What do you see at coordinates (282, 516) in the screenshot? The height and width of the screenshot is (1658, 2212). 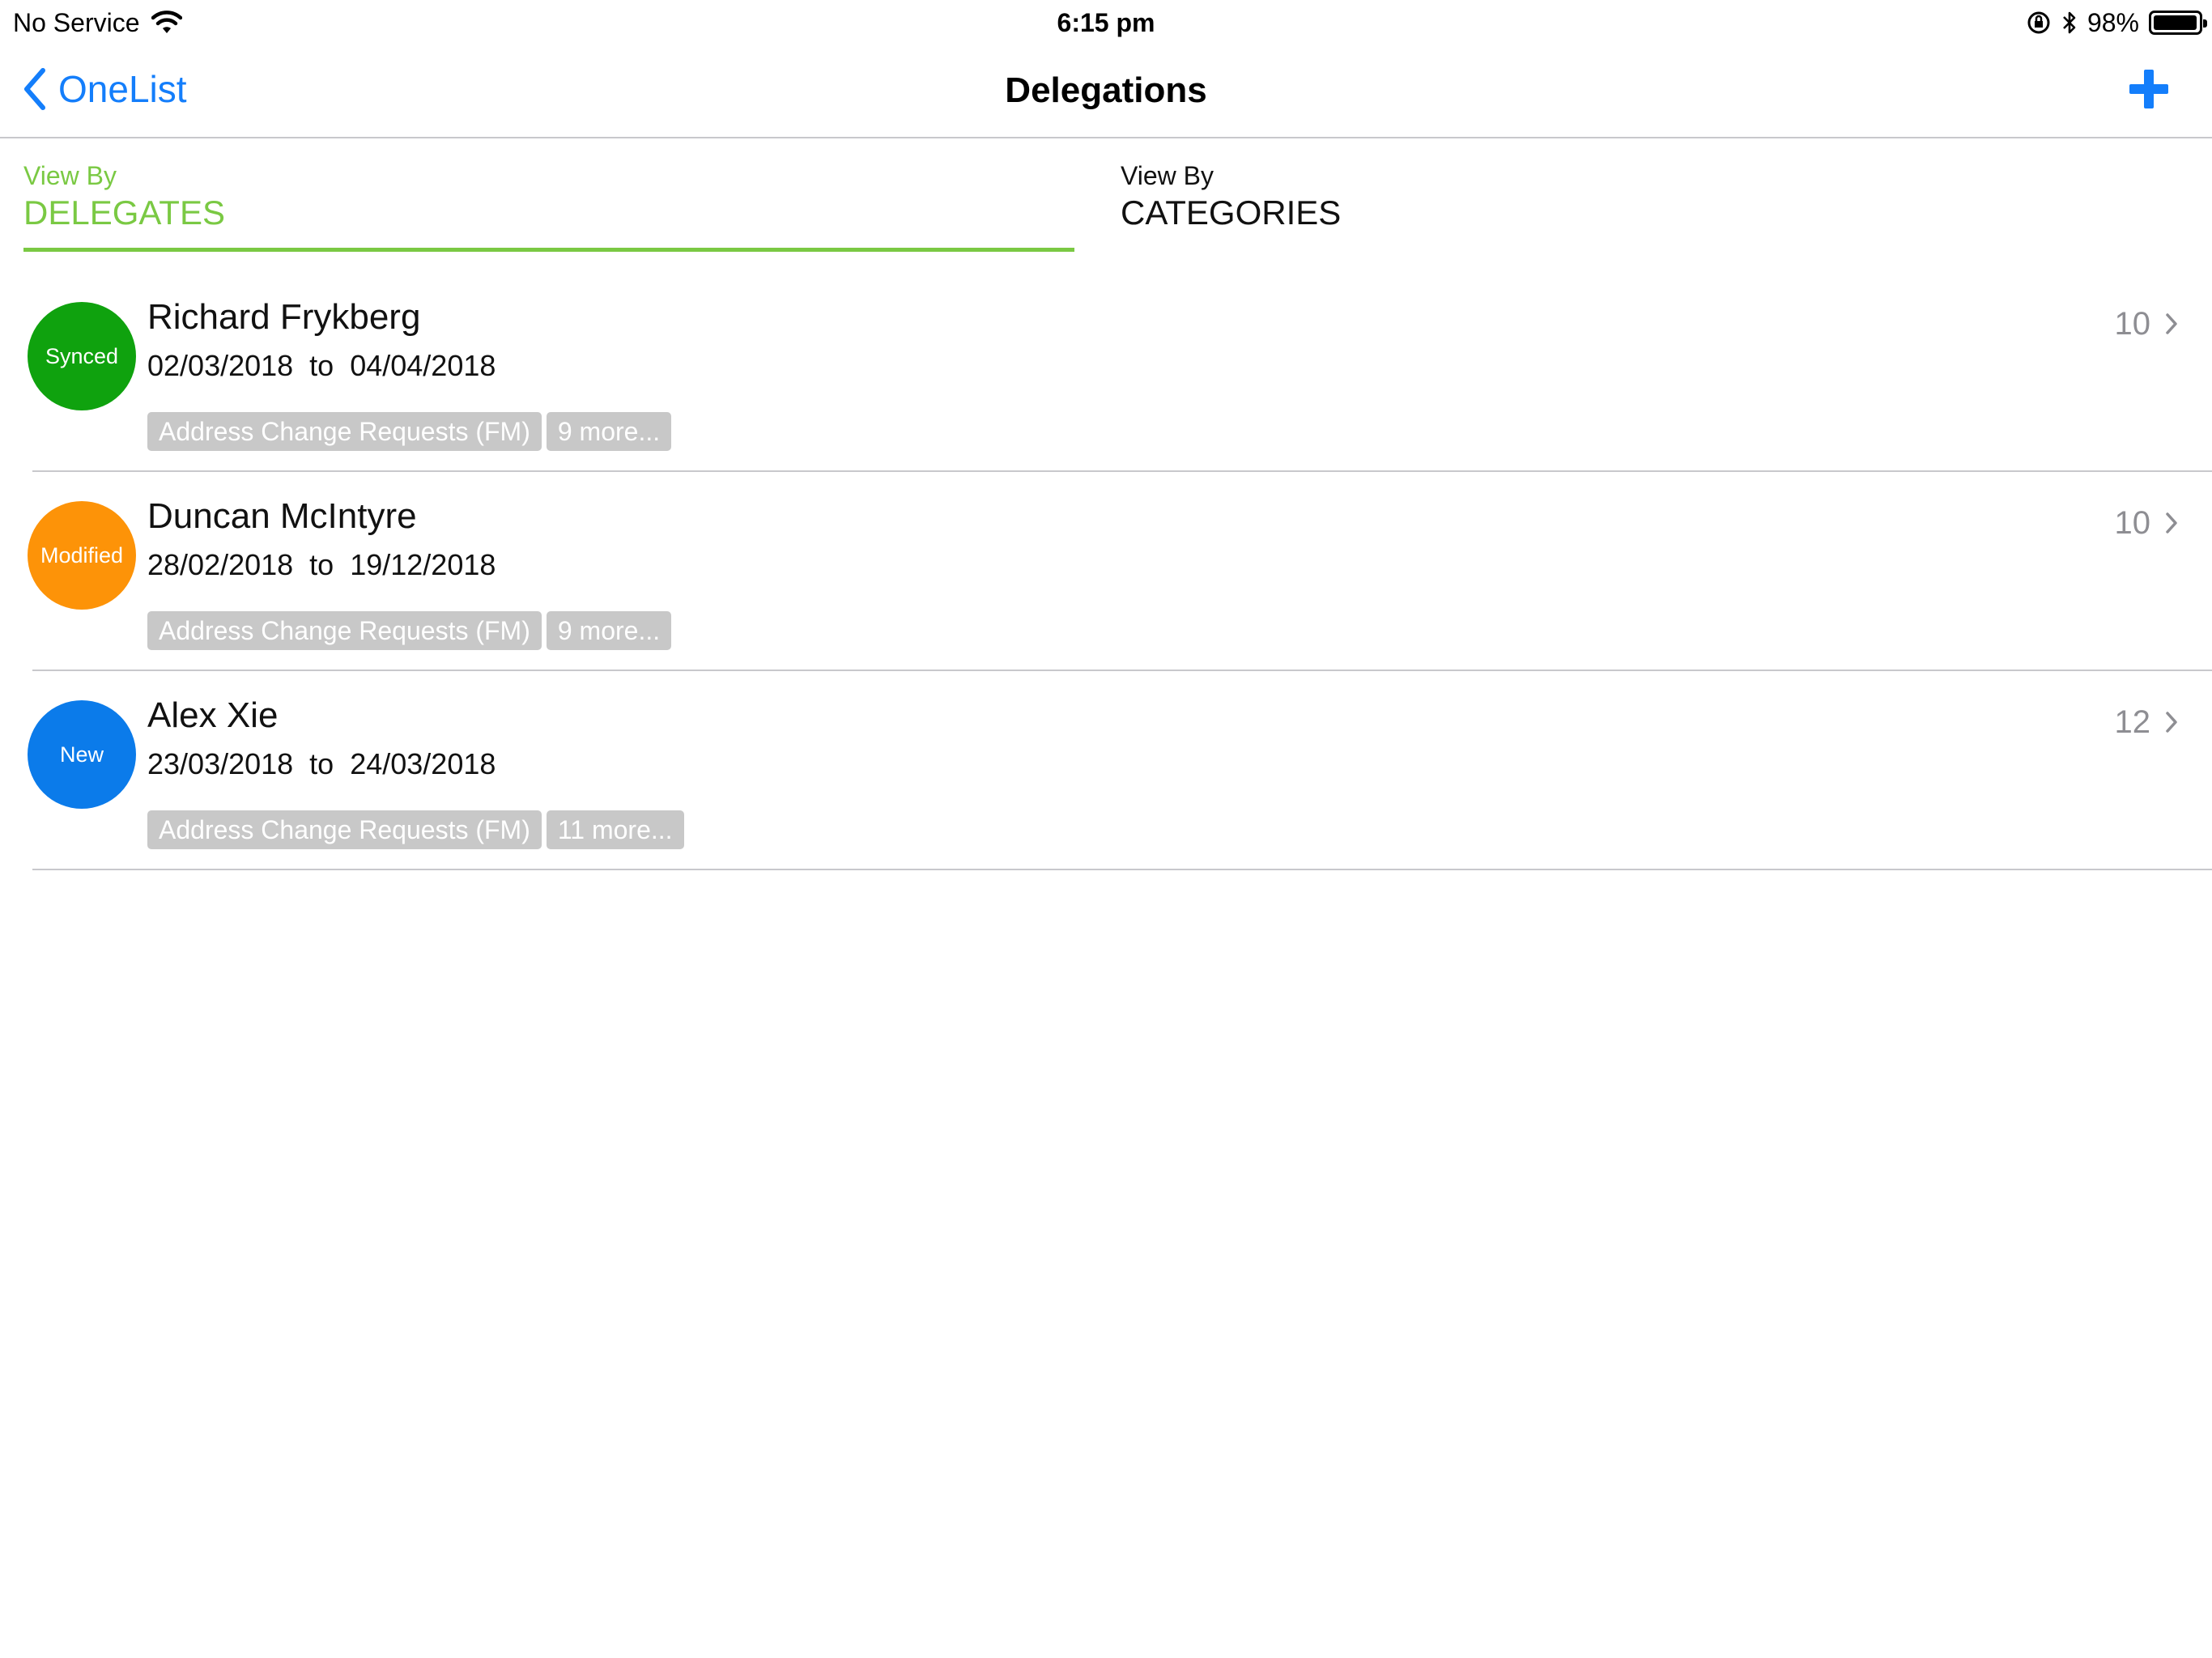 I see `delegate-name: Duncan McIntyre` at bounding box center [282, 516].